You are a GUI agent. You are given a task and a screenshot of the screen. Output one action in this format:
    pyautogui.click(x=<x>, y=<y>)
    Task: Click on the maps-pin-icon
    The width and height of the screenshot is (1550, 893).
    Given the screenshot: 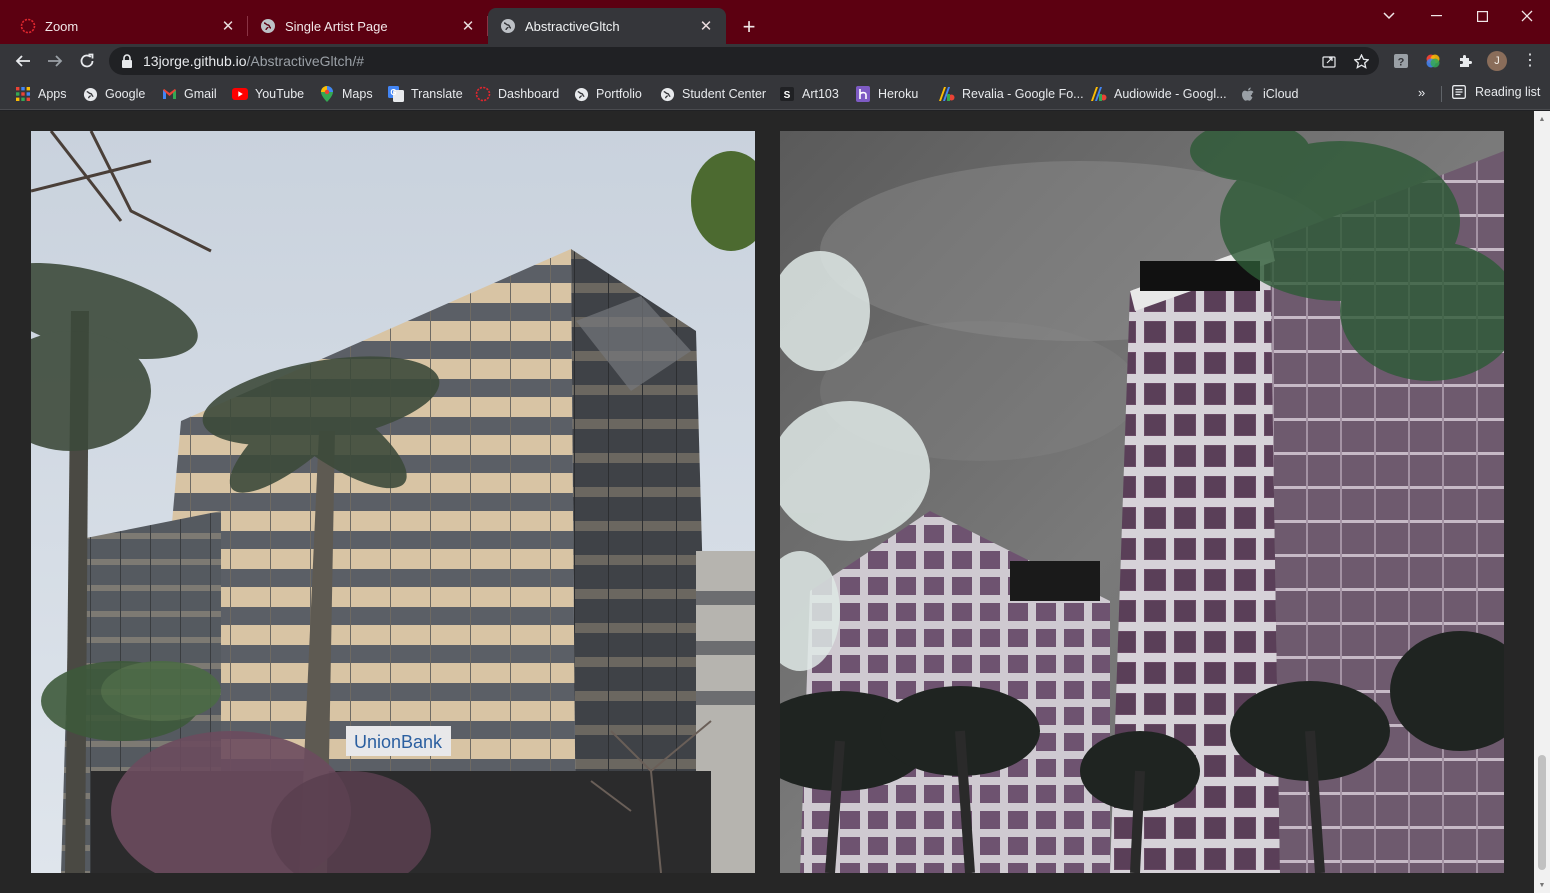 What is the action you would take?
    pyautogui.click(x=327, y=94)
    